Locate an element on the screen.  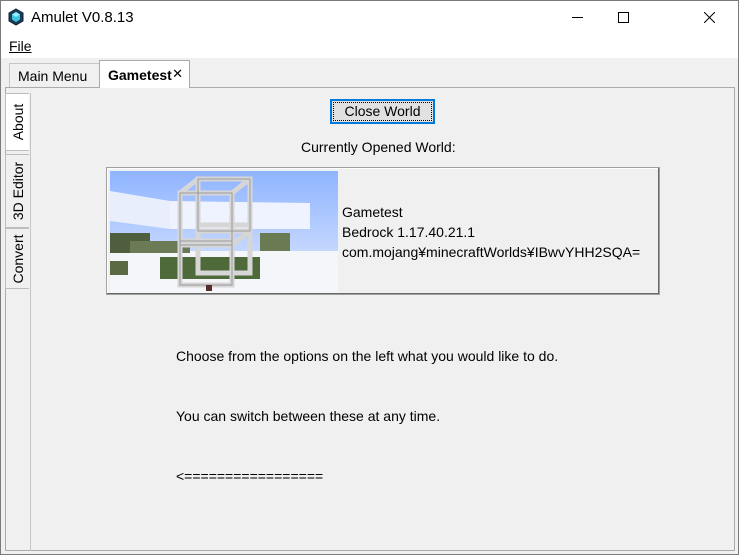
close-window-button is located at coordinates (692, 17).